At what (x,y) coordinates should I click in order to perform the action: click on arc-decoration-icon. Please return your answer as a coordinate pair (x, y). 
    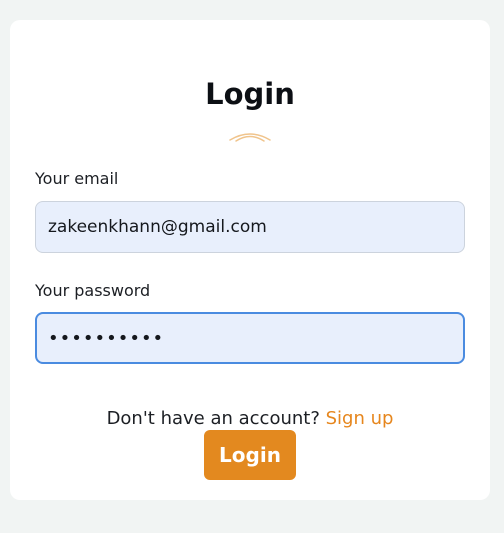
    Looking at the image, I should click on (250, 137).